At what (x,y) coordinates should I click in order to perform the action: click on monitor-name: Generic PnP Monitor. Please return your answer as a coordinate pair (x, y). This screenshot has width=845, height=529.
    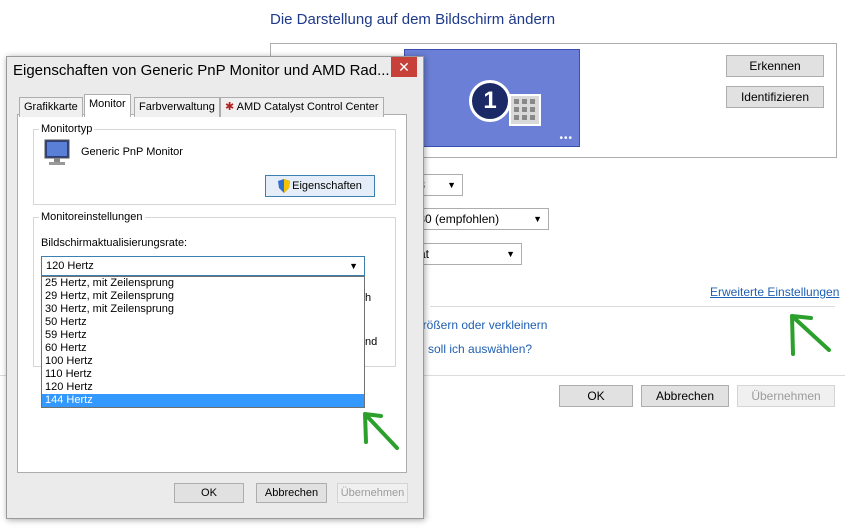
    Looking at the image, I should click on (132, 152).